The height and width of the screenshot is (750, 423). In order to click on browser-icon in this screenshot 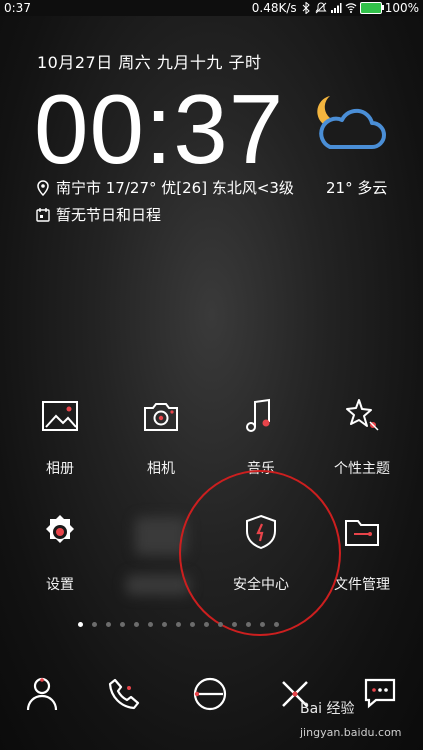, I will do `click(210, 694)`.